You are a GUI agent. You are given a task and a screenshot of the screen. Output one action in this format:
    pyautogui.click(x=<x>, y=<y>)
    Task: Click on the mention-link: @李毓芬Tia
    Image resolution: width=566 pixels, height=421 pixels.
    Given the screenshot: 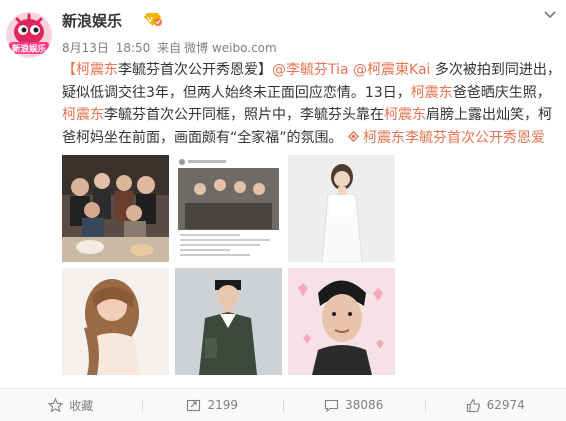 What is the action you would take?
    pyautogui.click(x=310, y=70)
    